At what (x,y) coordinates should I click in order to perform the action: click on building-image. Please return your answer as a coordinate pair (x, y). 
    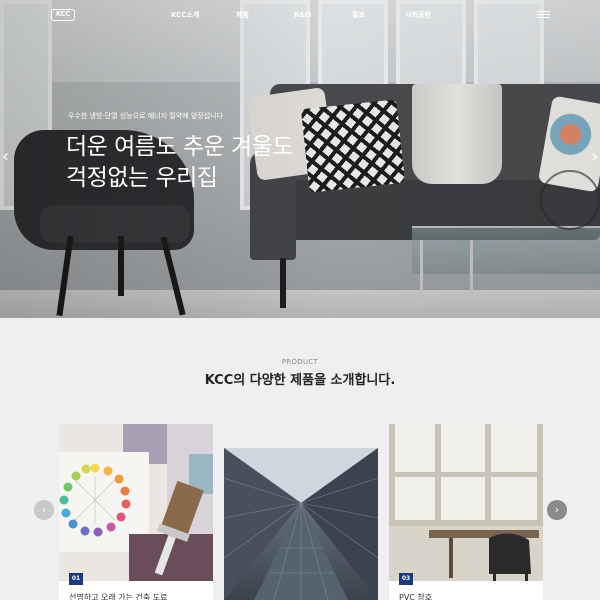
    Looking at the image, I should click on (301, 524).